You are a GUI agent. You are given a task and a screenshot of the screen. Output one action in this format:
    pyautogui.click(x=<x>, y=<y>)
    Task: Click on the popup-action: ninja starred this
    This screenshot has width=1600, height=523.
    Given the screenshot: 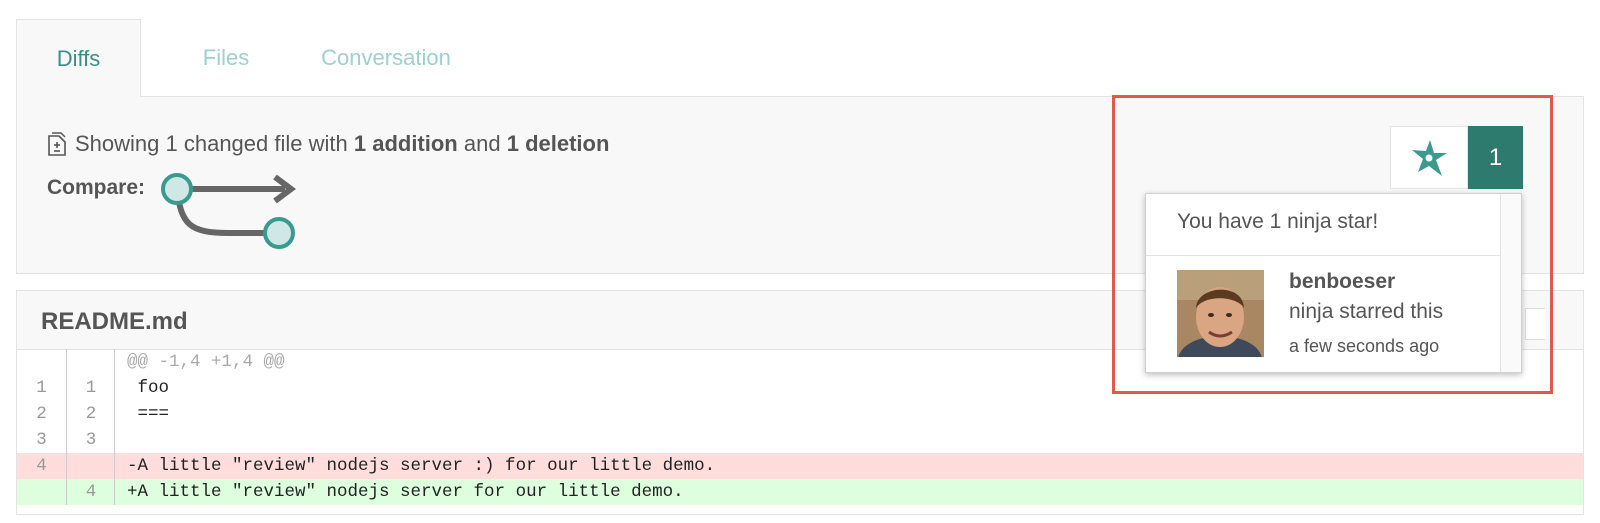 What is the action you would take?
    pyautogui.click(x=1366, y=311)
    